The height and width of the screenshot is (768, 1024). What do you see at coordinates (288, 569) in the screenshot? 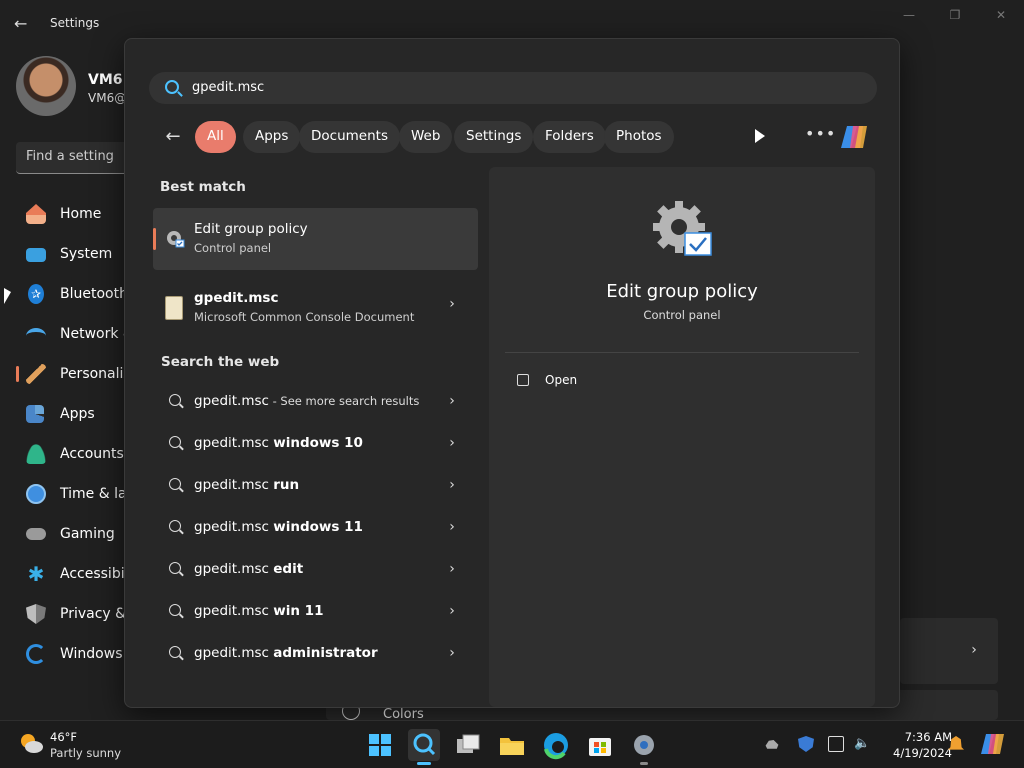
I see `web-suffix: edit` at bounding box center [288, 569].